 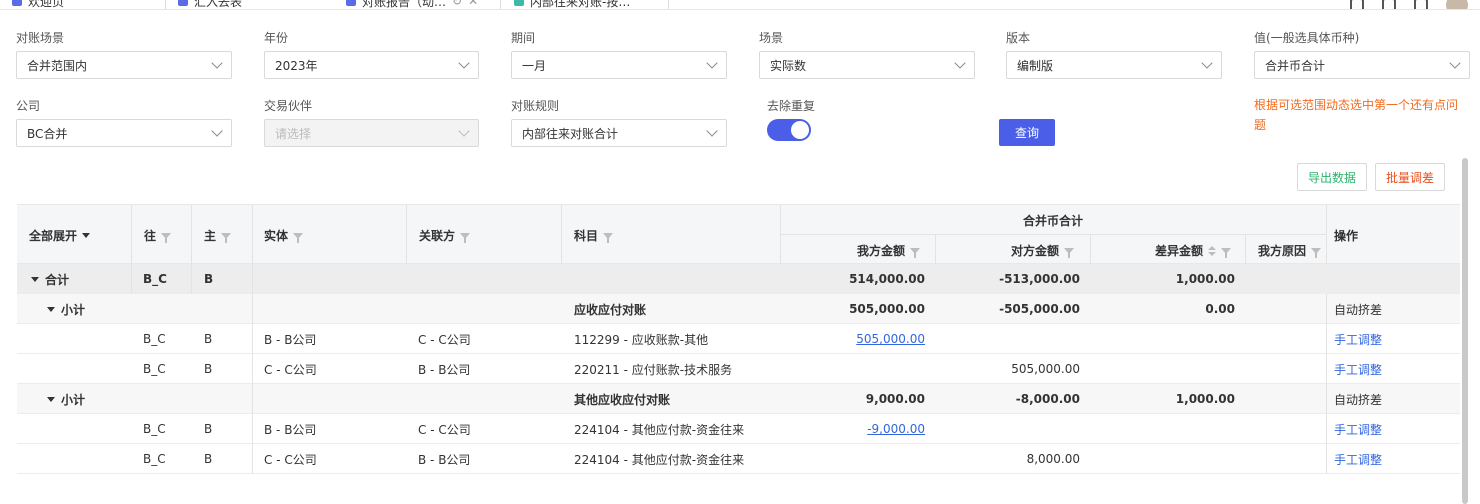 I want to click on sort-icon, so click(x=1212, y=250).